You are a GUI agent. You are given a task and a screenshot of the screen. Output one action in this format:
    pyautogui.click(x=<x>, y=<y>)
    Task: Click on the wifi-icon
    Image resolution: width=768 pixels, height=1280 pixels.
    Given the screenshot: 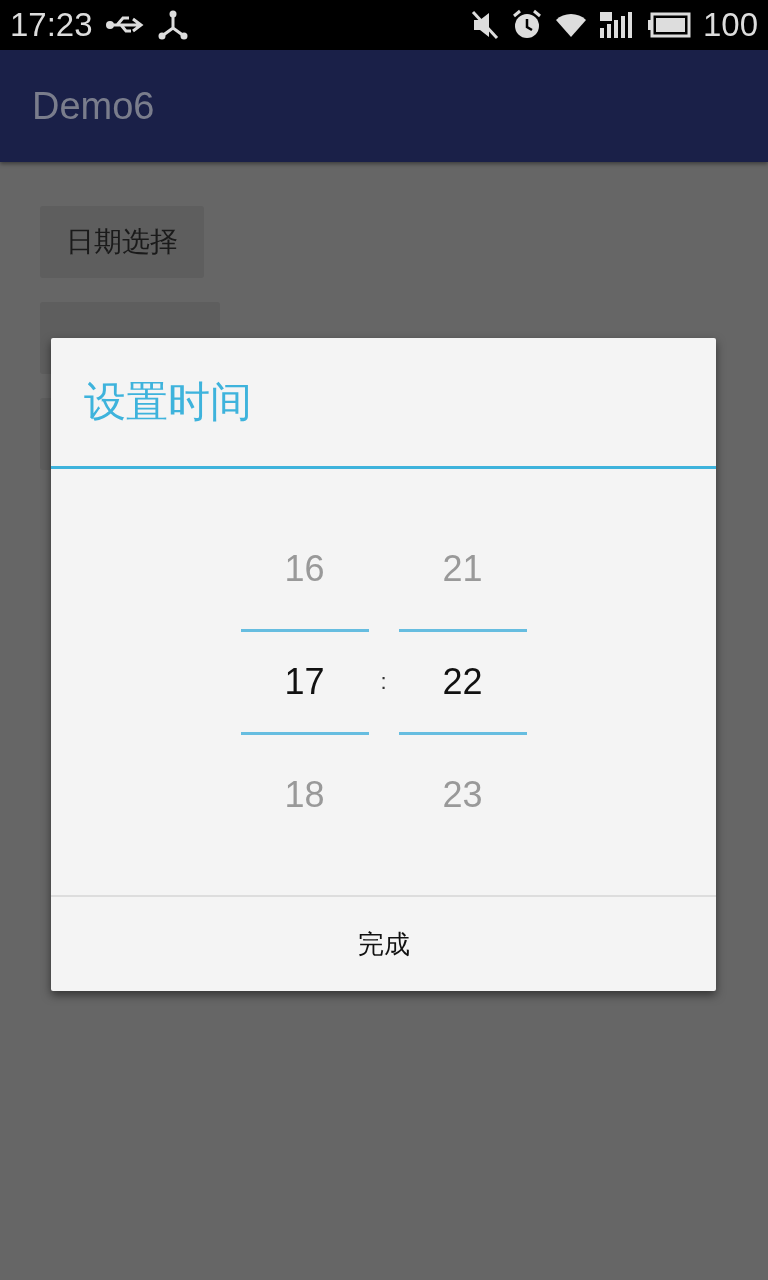 What is the action you would take?
    pyautogui.click(x=570, y=25)
    